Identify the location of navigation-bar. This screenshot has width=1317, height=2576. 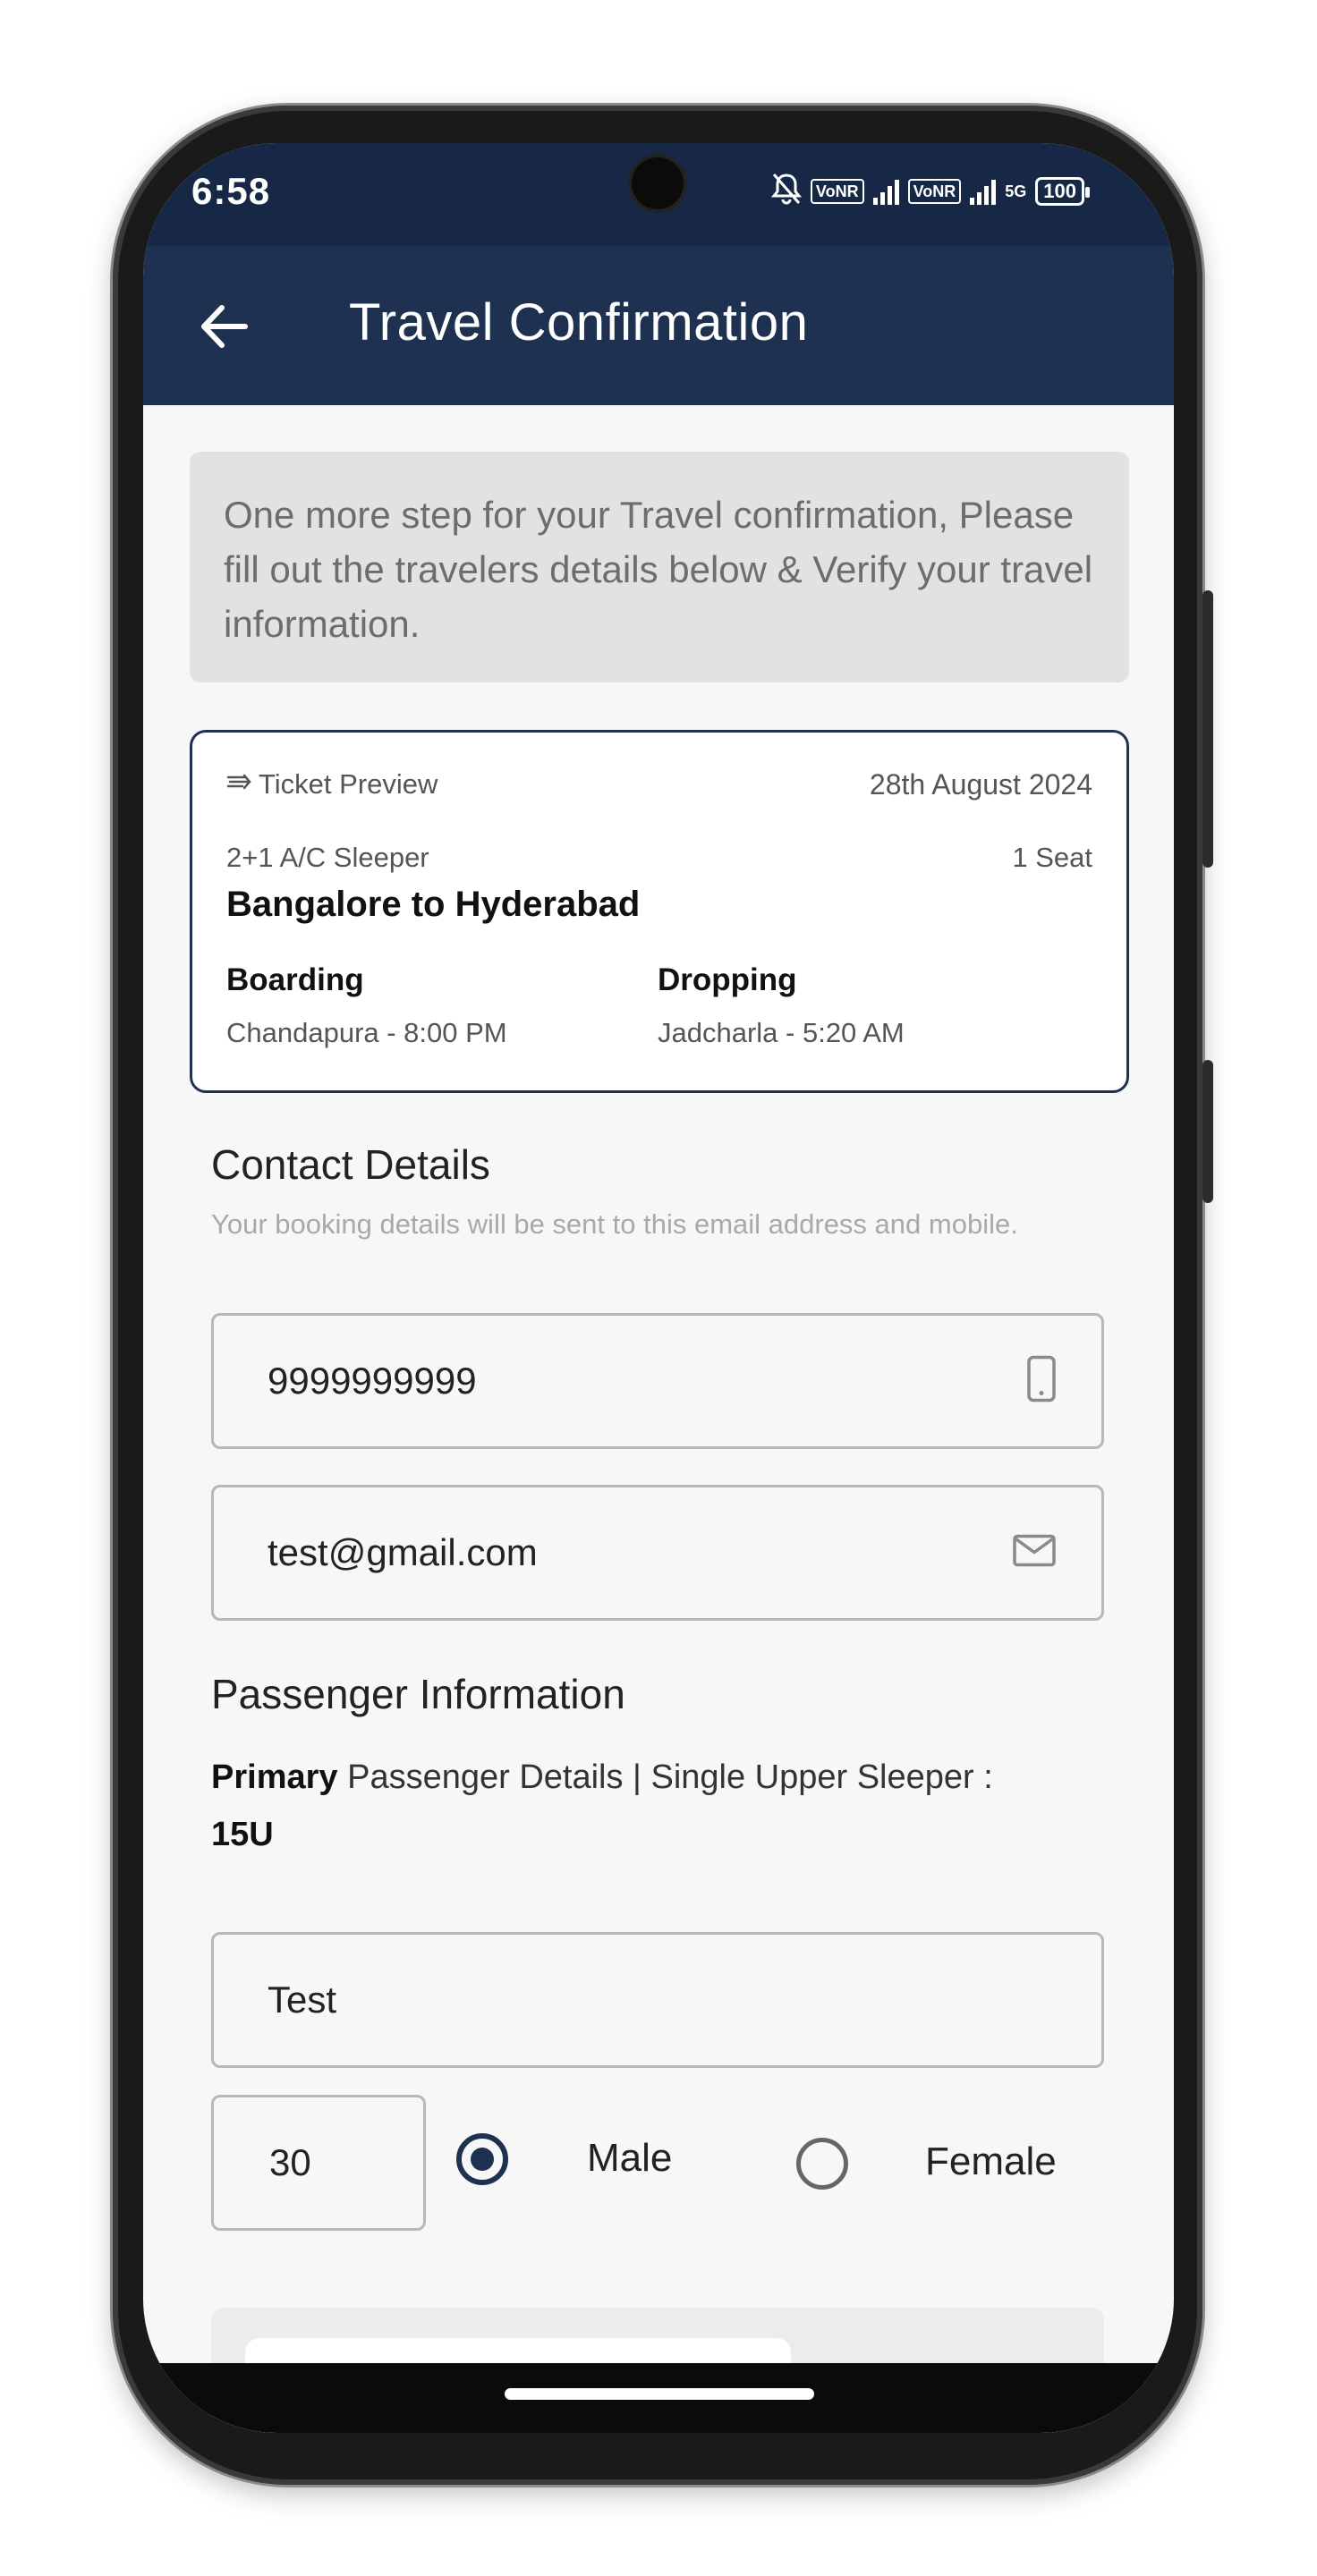
(658, 2398).